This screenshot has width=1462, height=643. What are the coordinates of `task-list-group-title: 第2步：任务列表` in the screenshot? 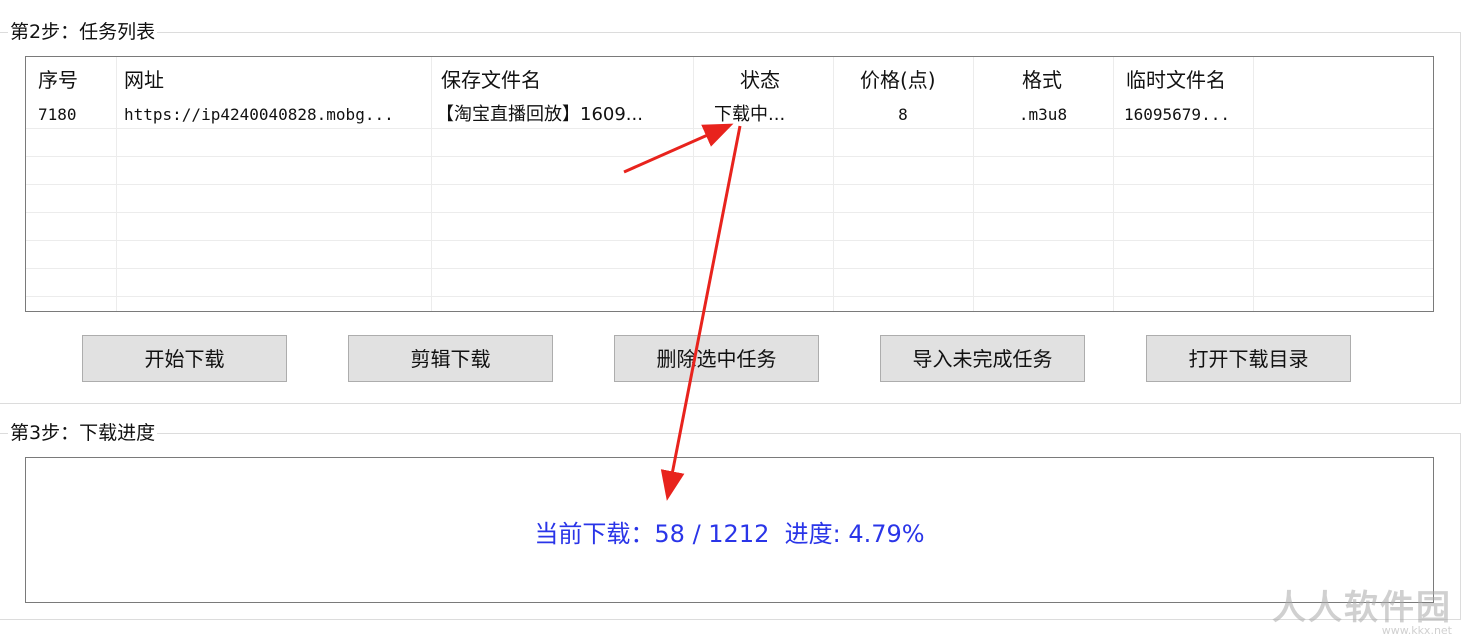 It's located at (83, 32).